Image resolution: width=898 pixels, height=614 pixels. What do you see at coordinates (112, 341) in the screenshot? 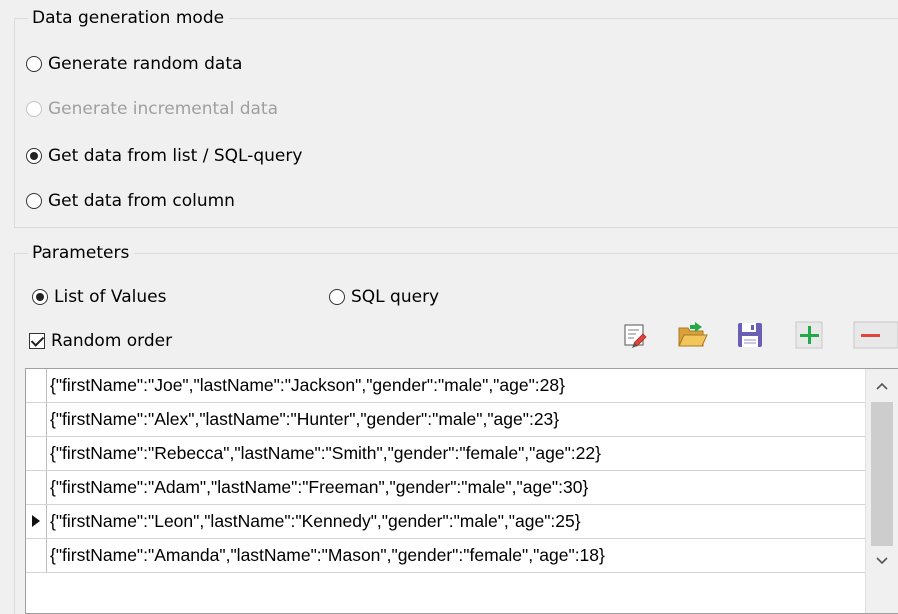
I see `checkbox-label: Random order` at bounding box center [112, 341].